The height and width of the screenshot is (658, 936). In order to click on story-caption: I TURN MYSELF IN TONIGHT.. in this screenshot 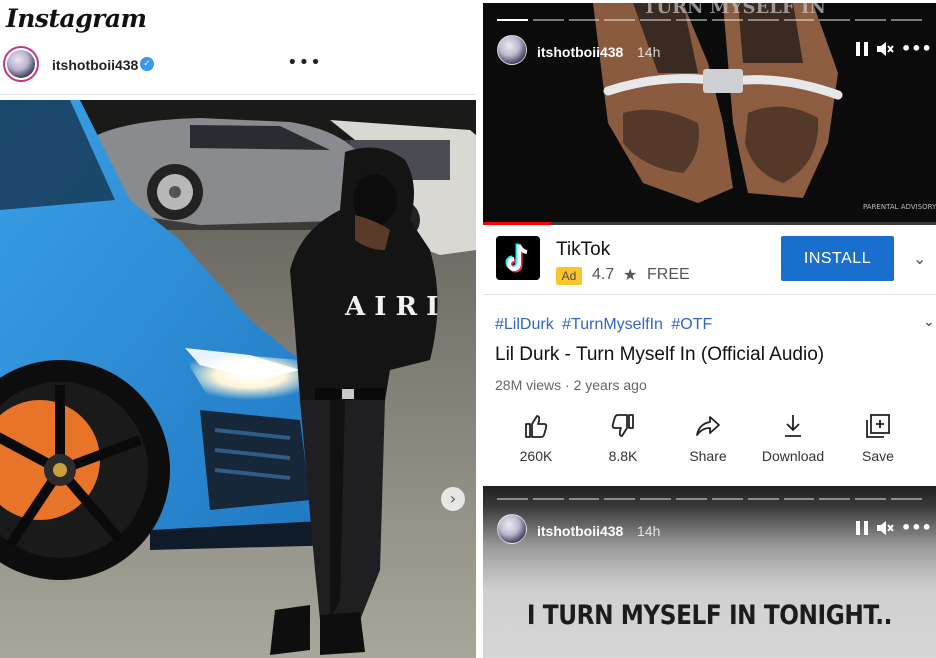, I will do `click(709, 615)`.